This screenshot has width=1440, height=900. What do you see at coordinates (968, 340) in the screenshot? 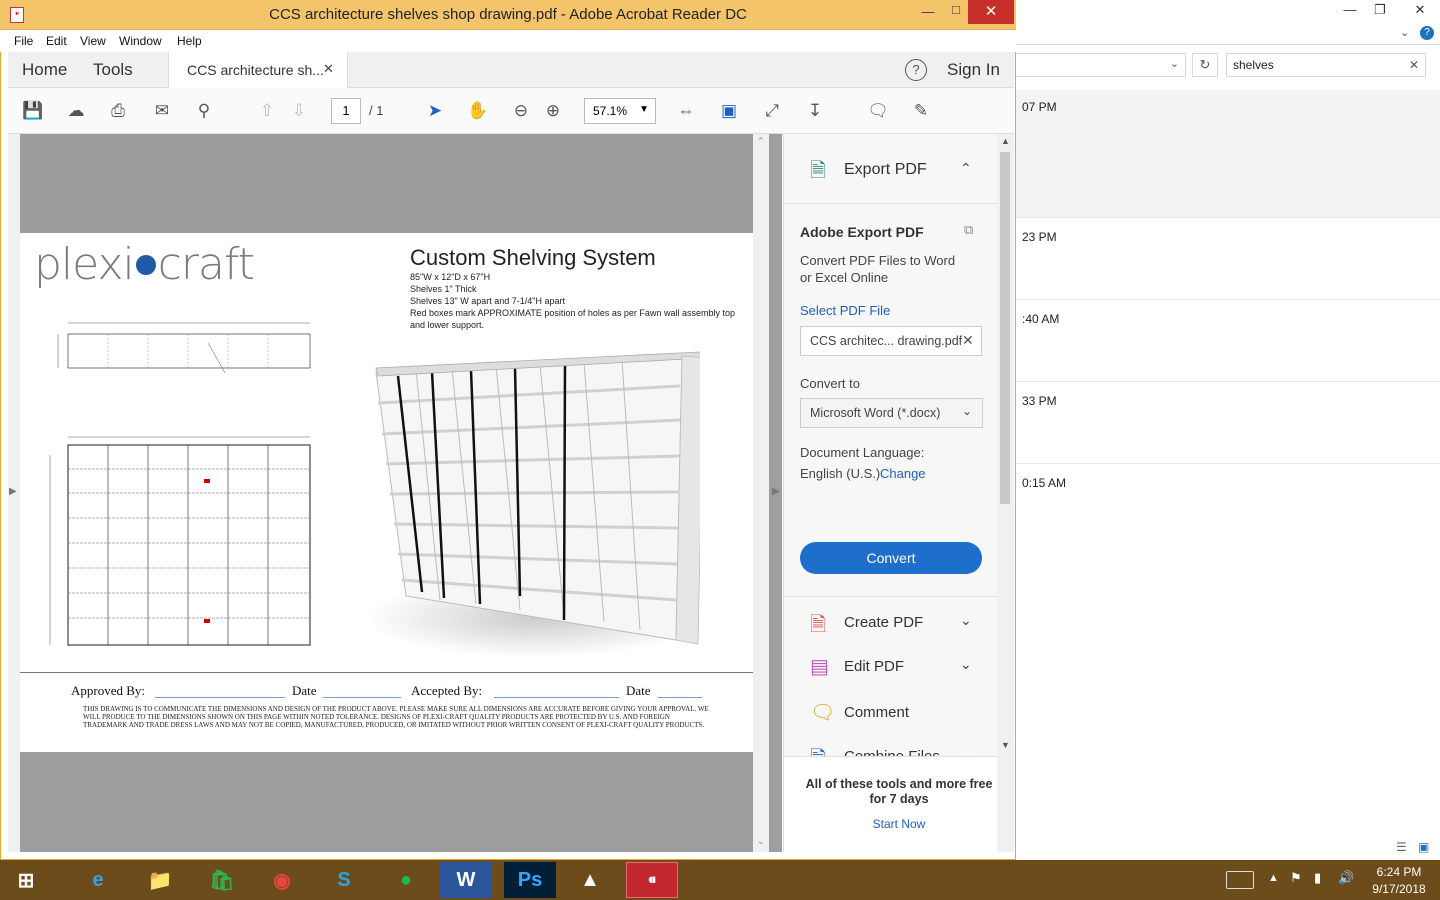
I see `clear-file-icon: ✕` at bounding box center [968, 340].